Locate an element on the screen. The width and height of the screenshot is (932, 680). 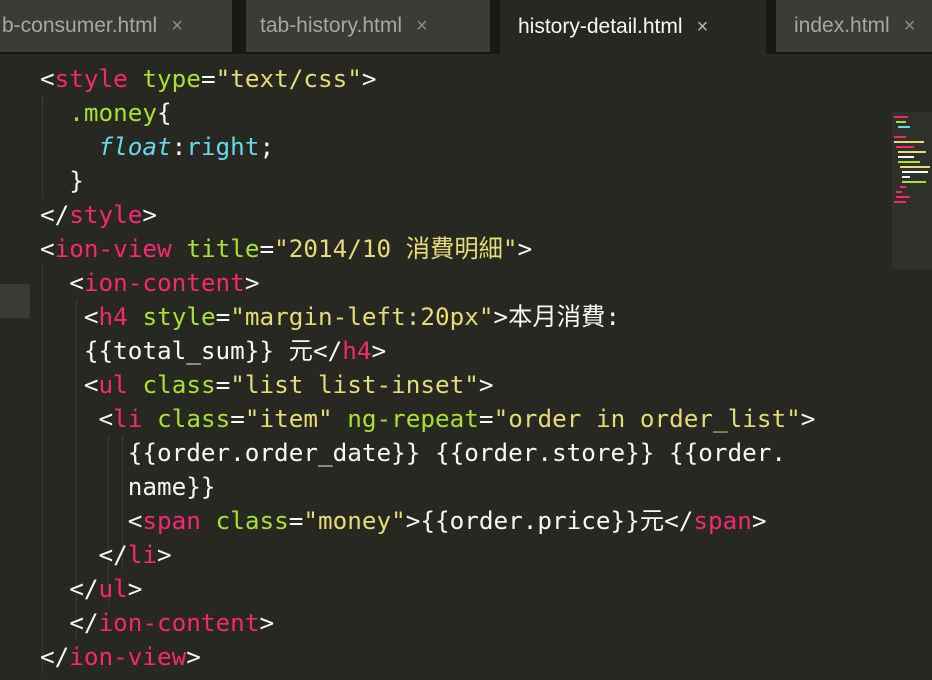
tab-index: index.html × is located at coordinates (854, 26).